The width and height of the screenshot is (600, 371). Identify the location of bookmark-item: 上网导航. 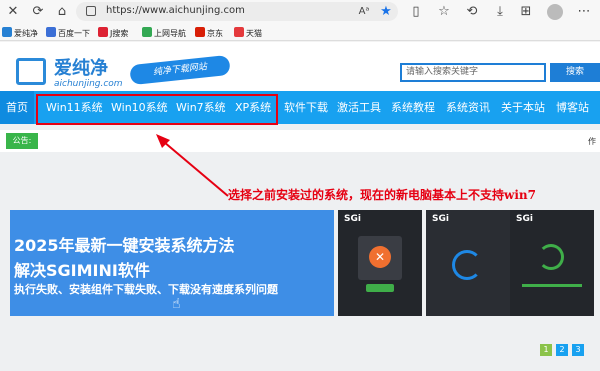
(164, 33).